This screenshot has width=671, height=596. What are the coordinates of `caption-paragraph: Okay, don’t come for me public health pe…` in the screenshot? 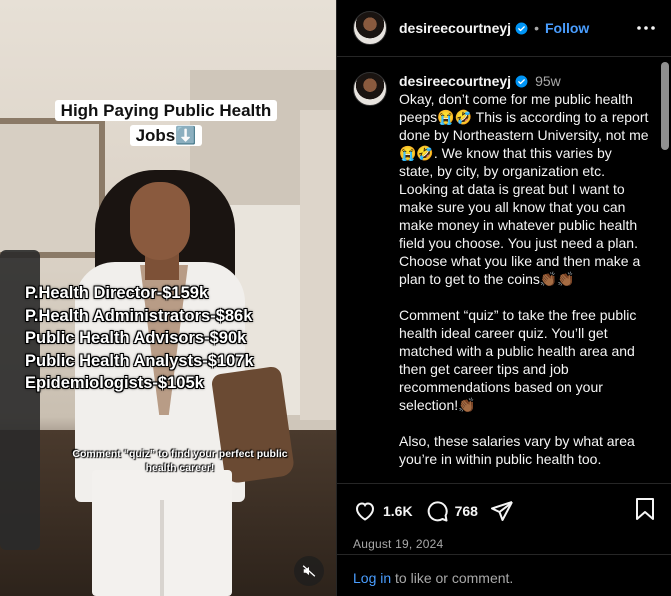 It's located at (524, 189).